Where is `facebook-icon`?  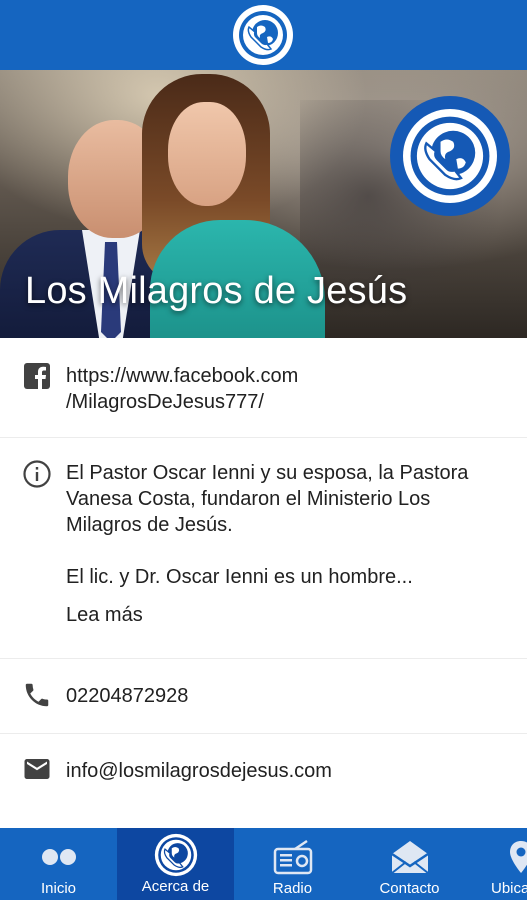
facebook-icon is located at coordinates (37, 376).